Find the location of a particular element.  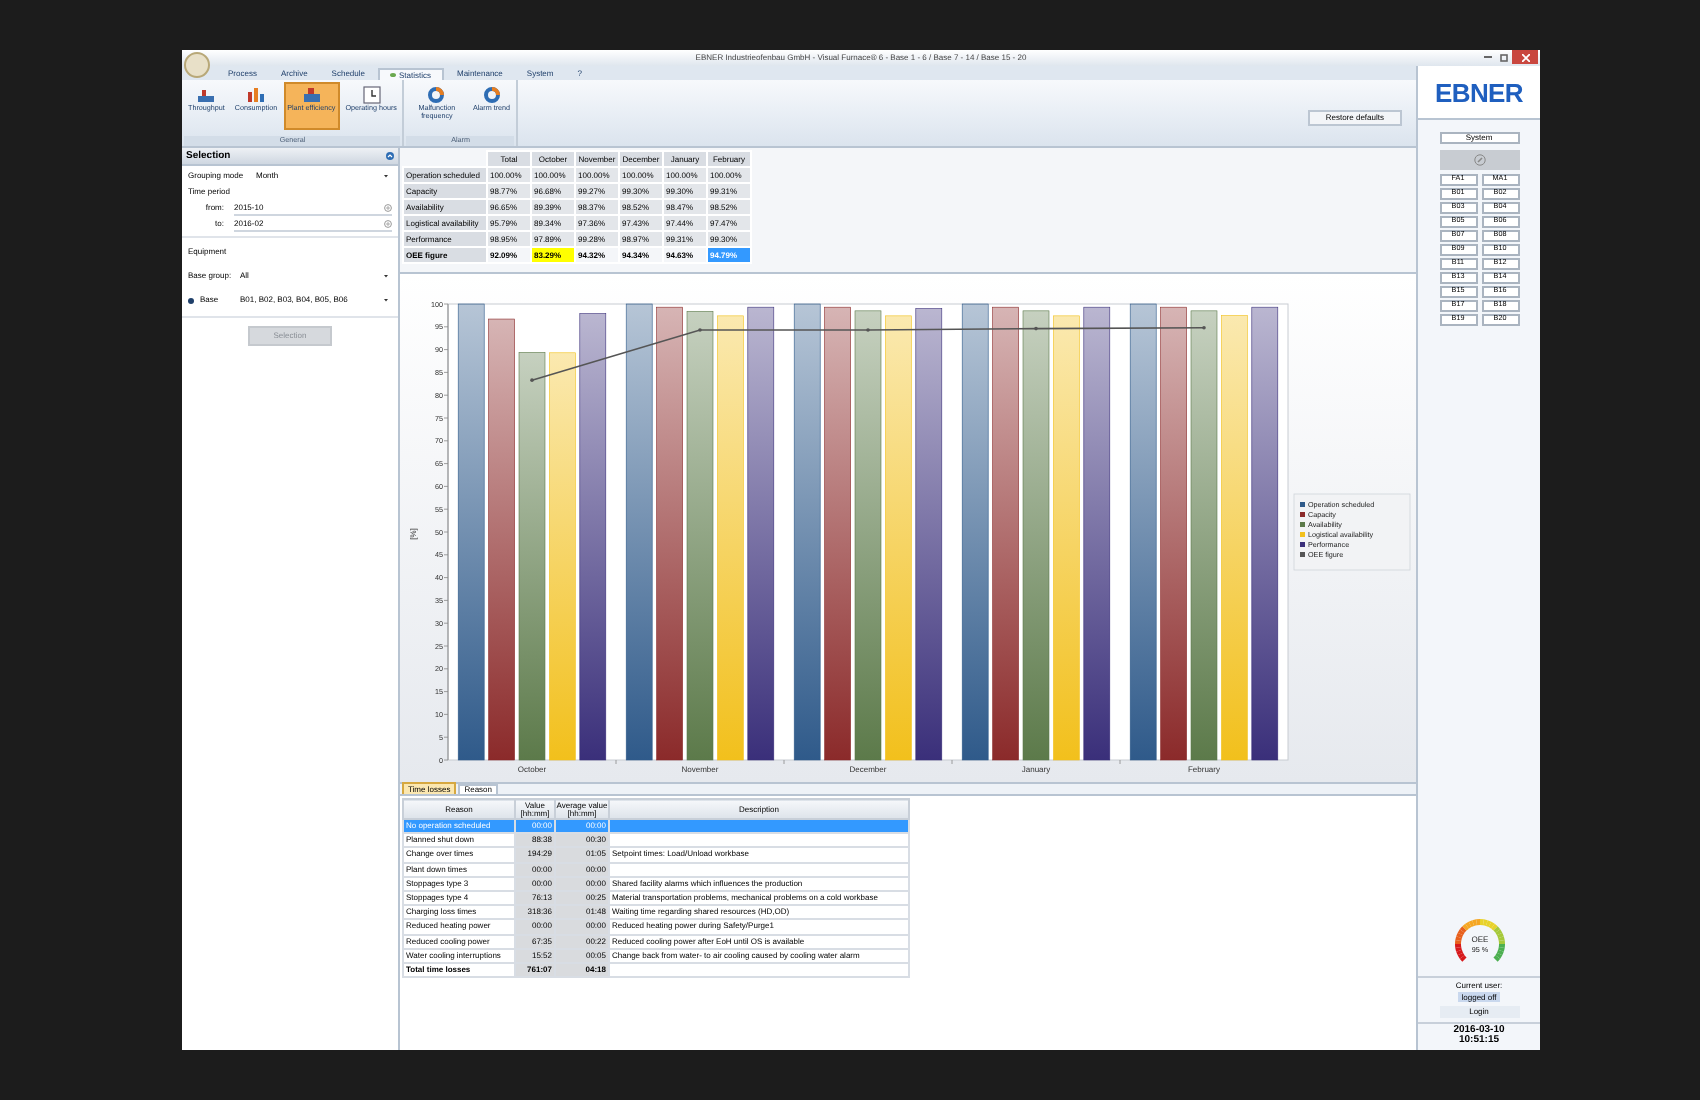

maximize-icon is located at coordinates (1504, 57).